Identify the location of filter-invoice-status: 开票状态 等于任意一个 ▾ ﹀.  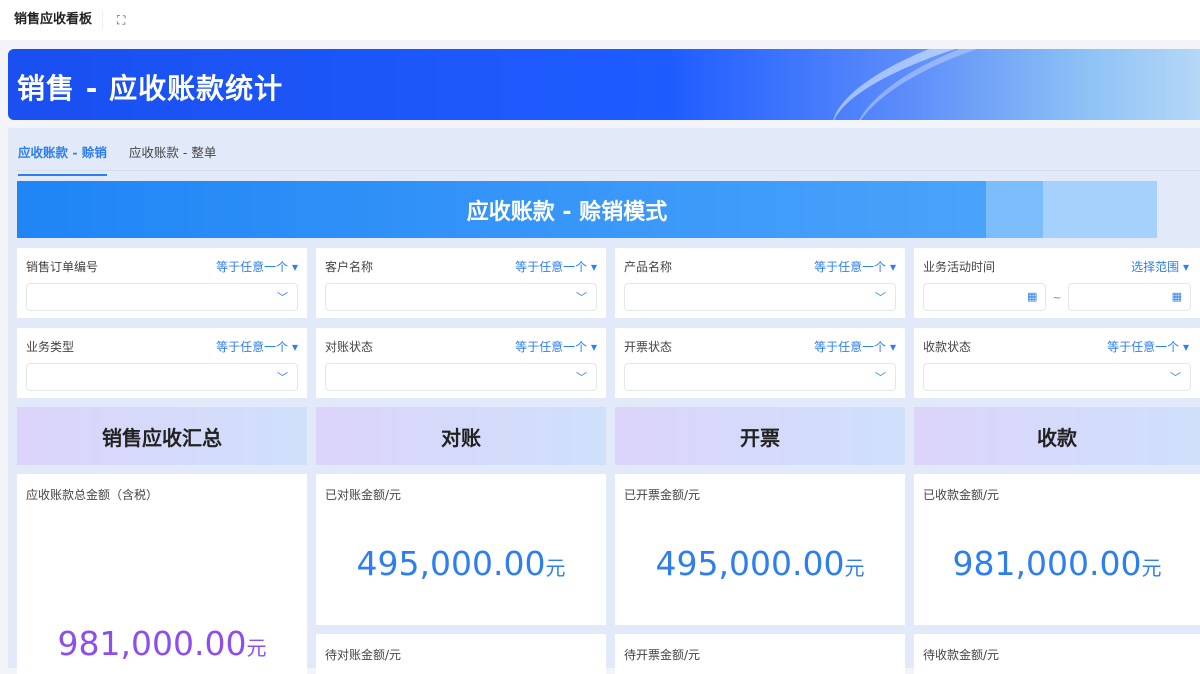
(760, 363).